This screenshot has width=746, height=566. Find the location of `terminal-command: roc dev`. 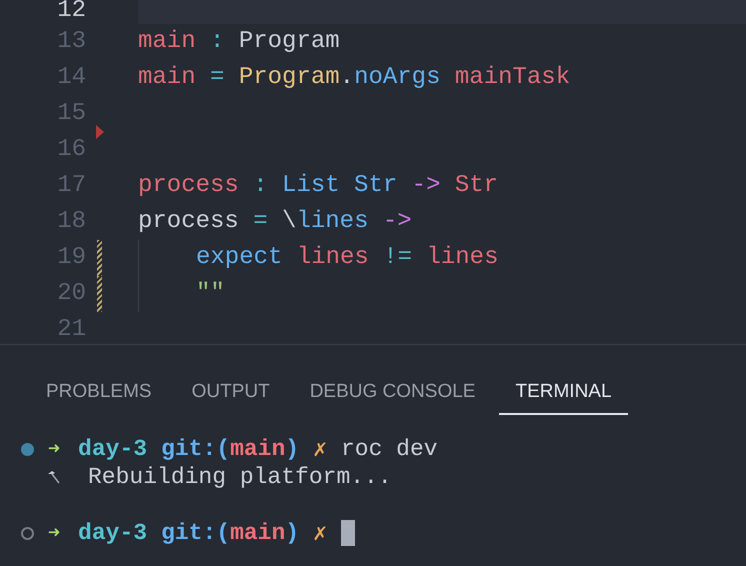

terminal-command: roc dev is located at coordinates (389, 449).